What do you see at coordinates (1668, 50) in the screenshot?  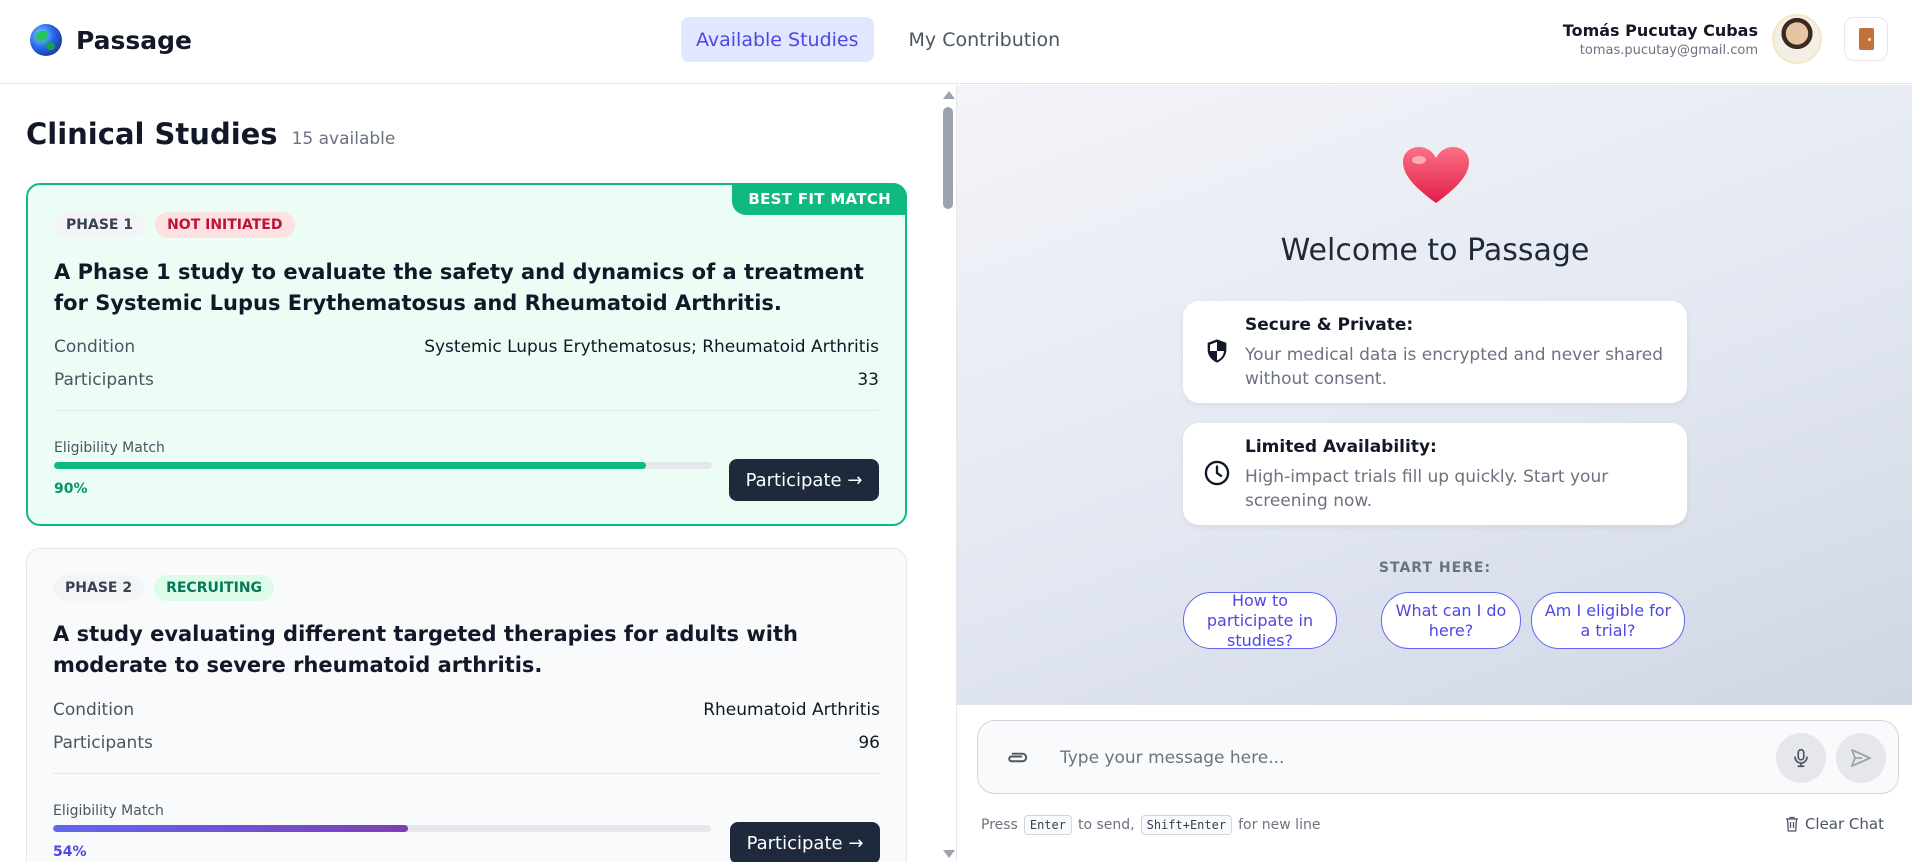 I see `user-email: tomas.pucutay@gmail.com` at bounding box center [1668, 50].